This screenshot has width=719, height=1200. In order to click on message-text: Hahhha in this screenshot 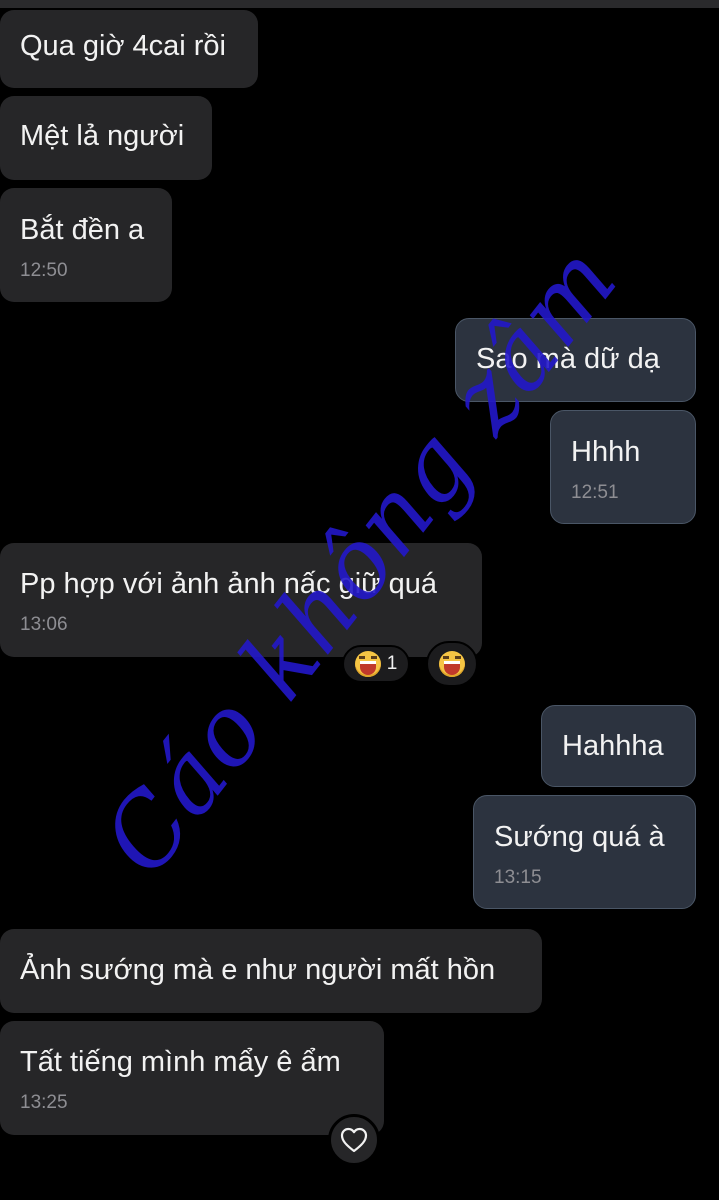, I will do `click(613, 746)`.